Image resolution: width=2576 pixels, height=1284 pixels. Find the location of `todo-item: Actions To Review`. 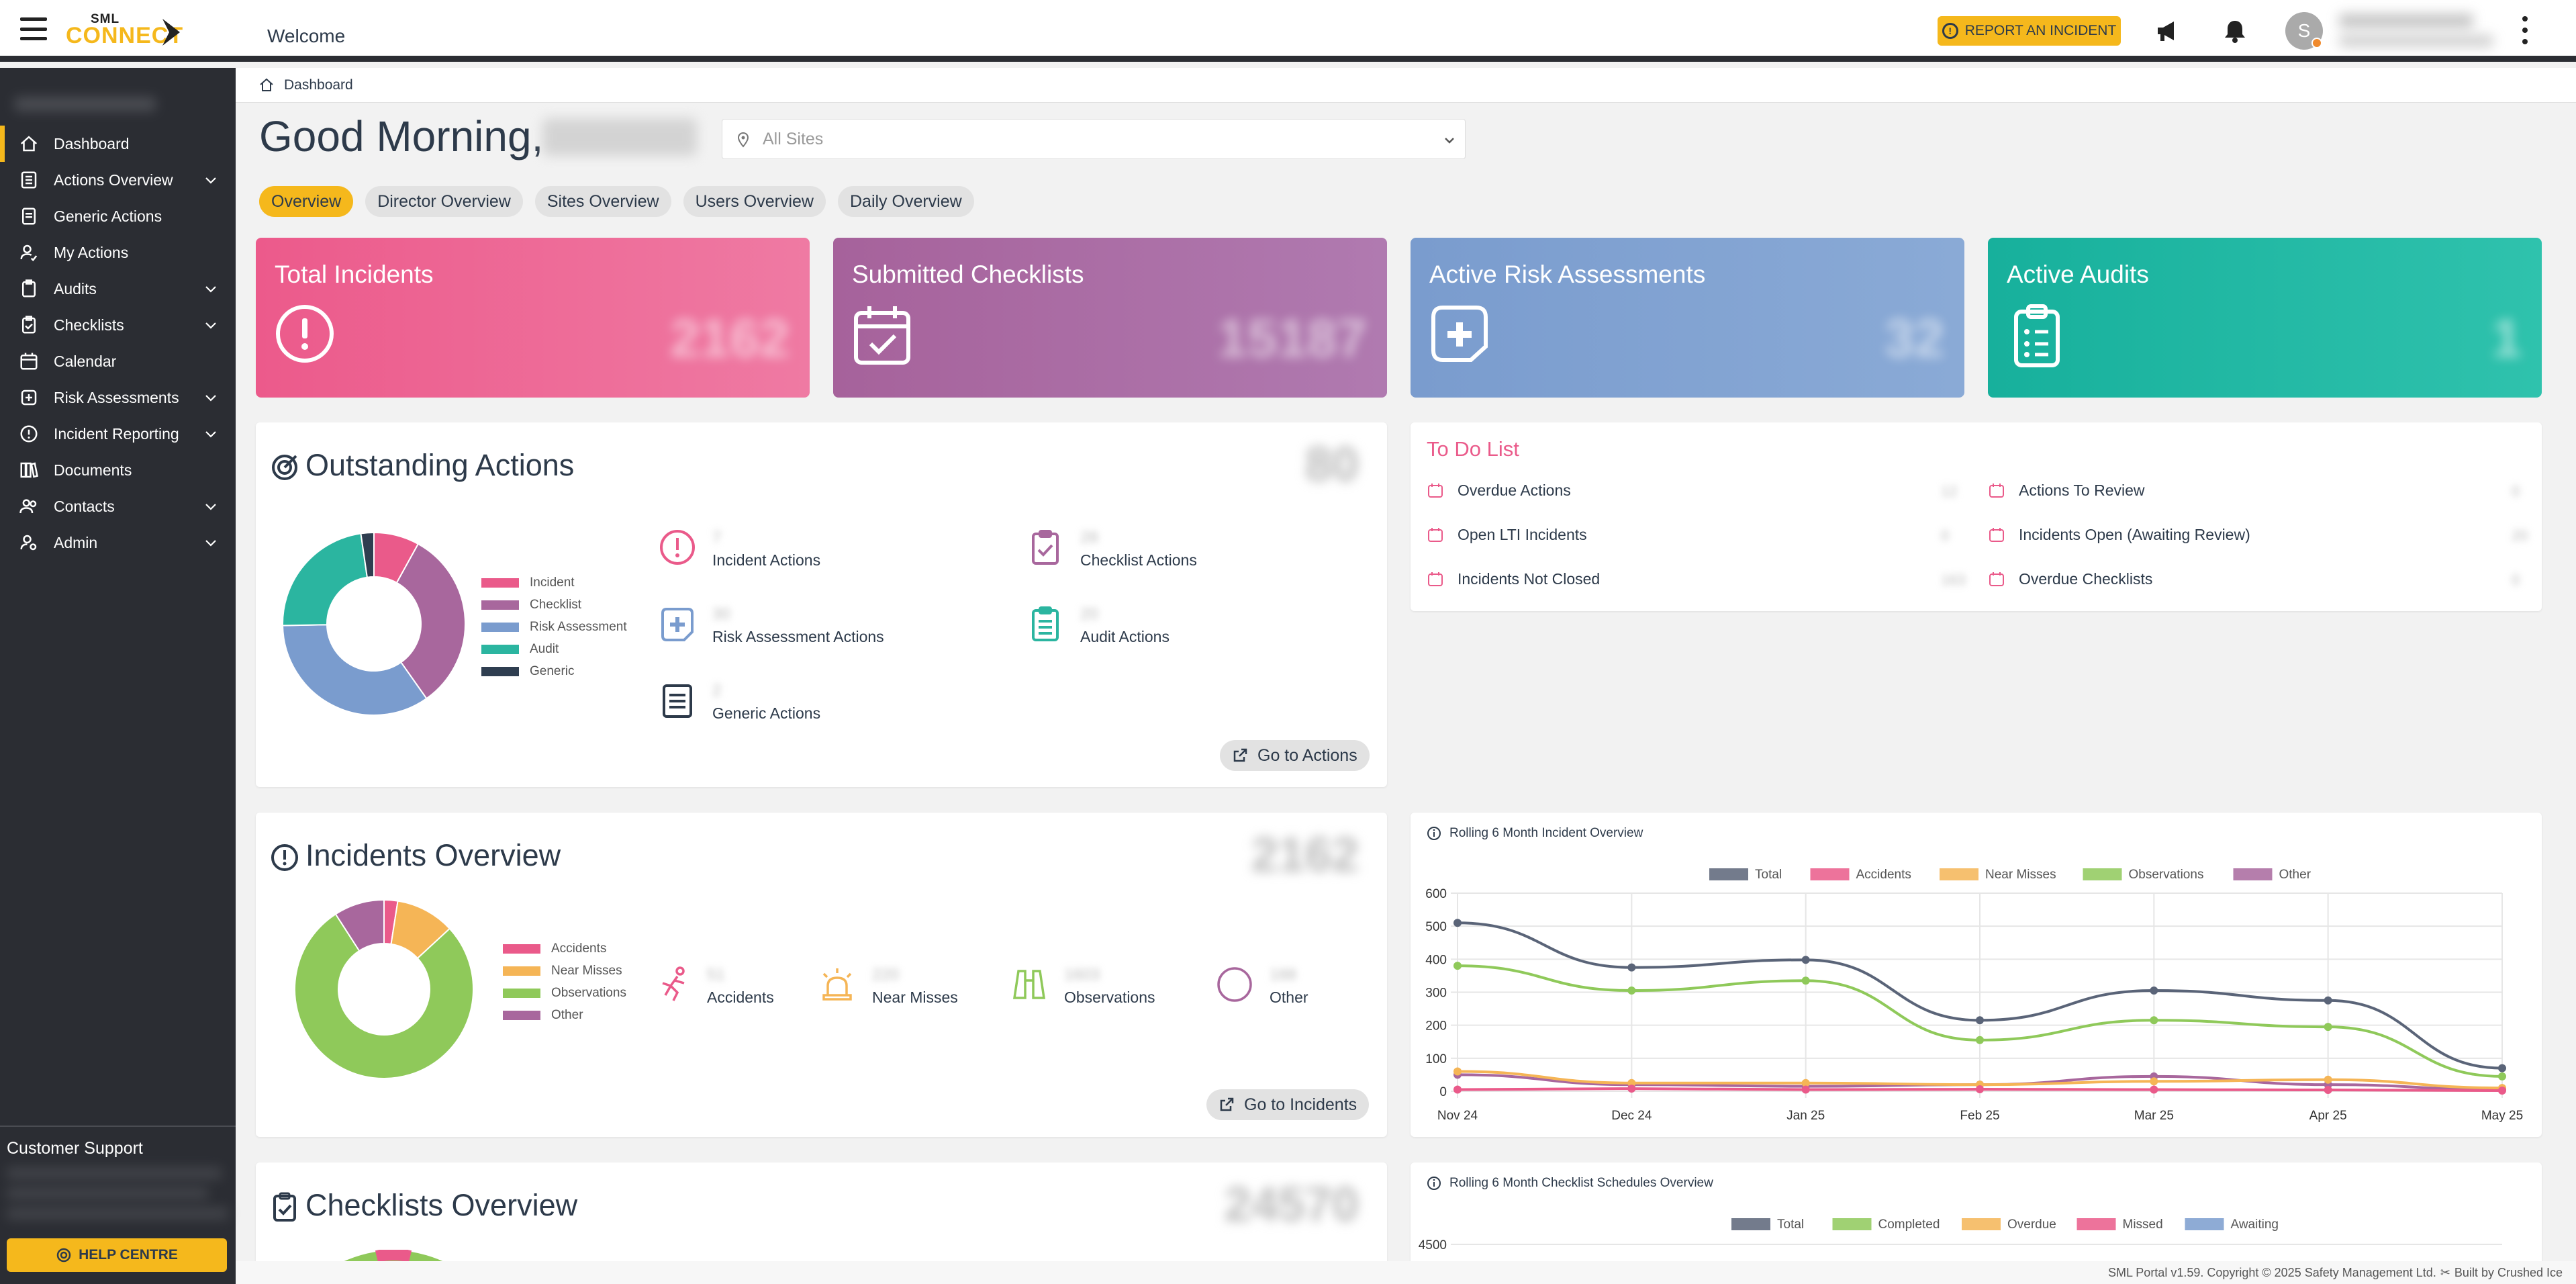

todo-item: Actions To Review is located at coordinates (2066, 490).